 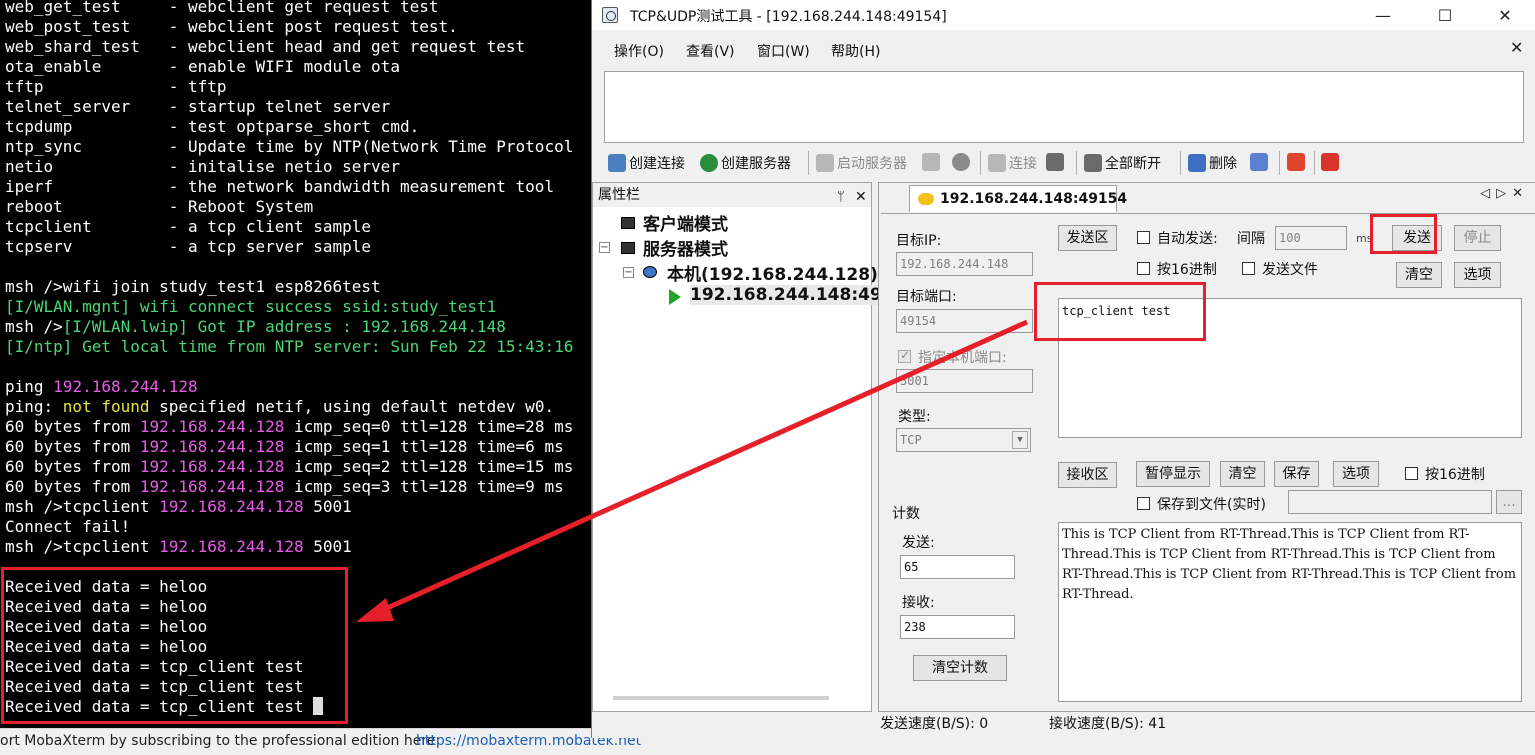 What do you see at coordinates (289, 547) in the screenshot?
I see `terminal-line: msh />tcpclient 192.168.244.128 5001` at bounding box center [289, 547].